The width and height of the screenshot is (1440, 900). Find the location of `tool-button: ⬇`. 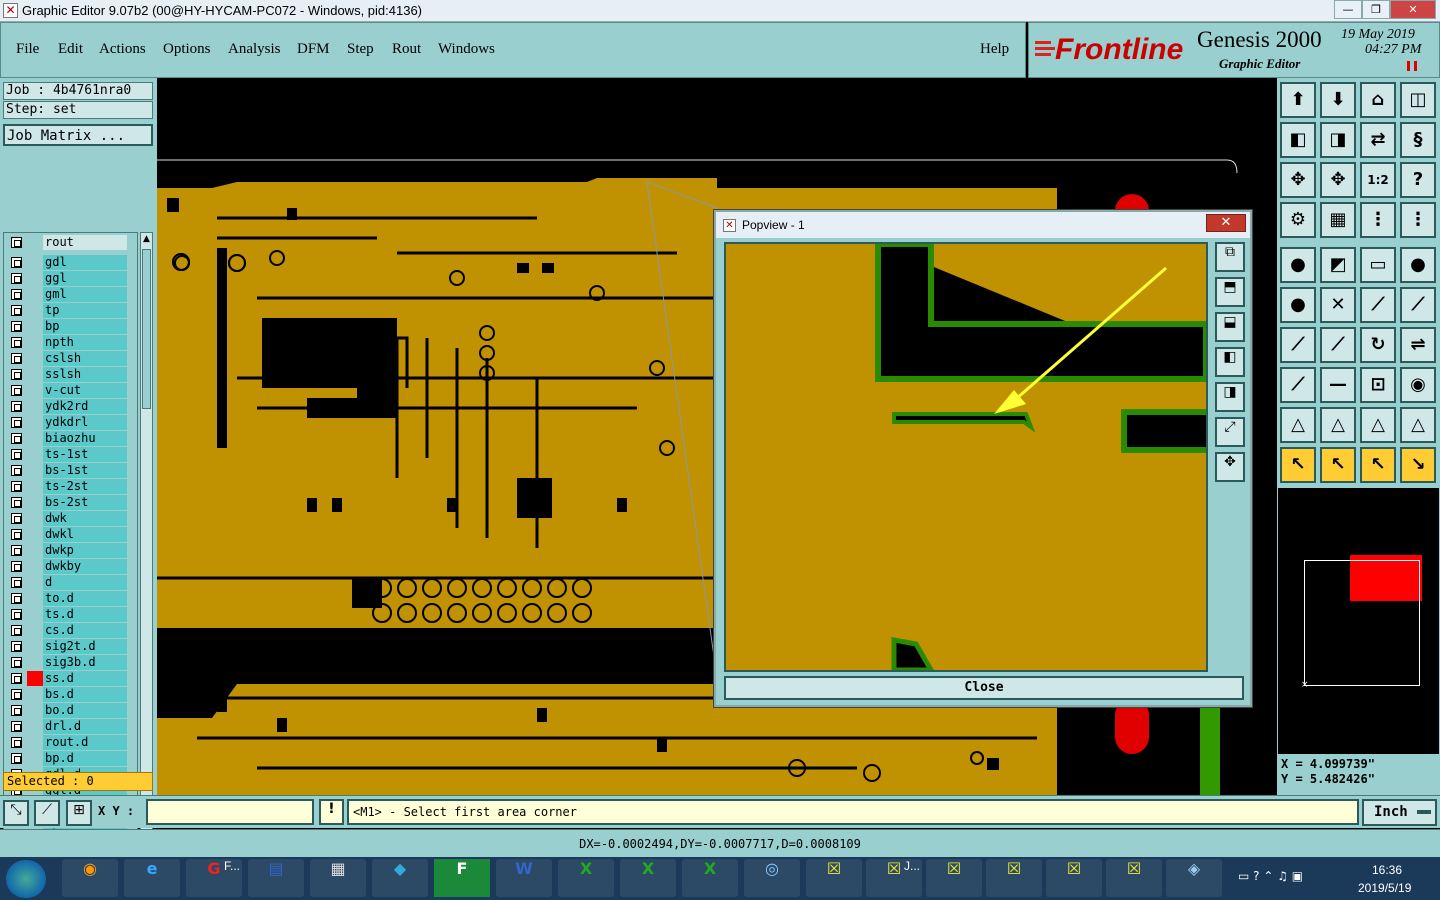

tool-button: ⬇ is located at coordinates (1338, 100).